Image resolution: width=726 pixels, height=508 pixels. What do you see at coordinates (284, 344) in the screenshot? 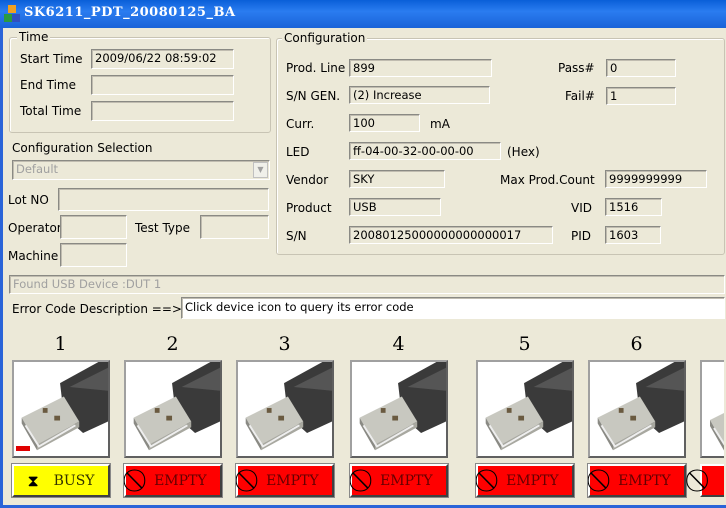
I see `slot-number: 3` at bounding box center [284, 344].